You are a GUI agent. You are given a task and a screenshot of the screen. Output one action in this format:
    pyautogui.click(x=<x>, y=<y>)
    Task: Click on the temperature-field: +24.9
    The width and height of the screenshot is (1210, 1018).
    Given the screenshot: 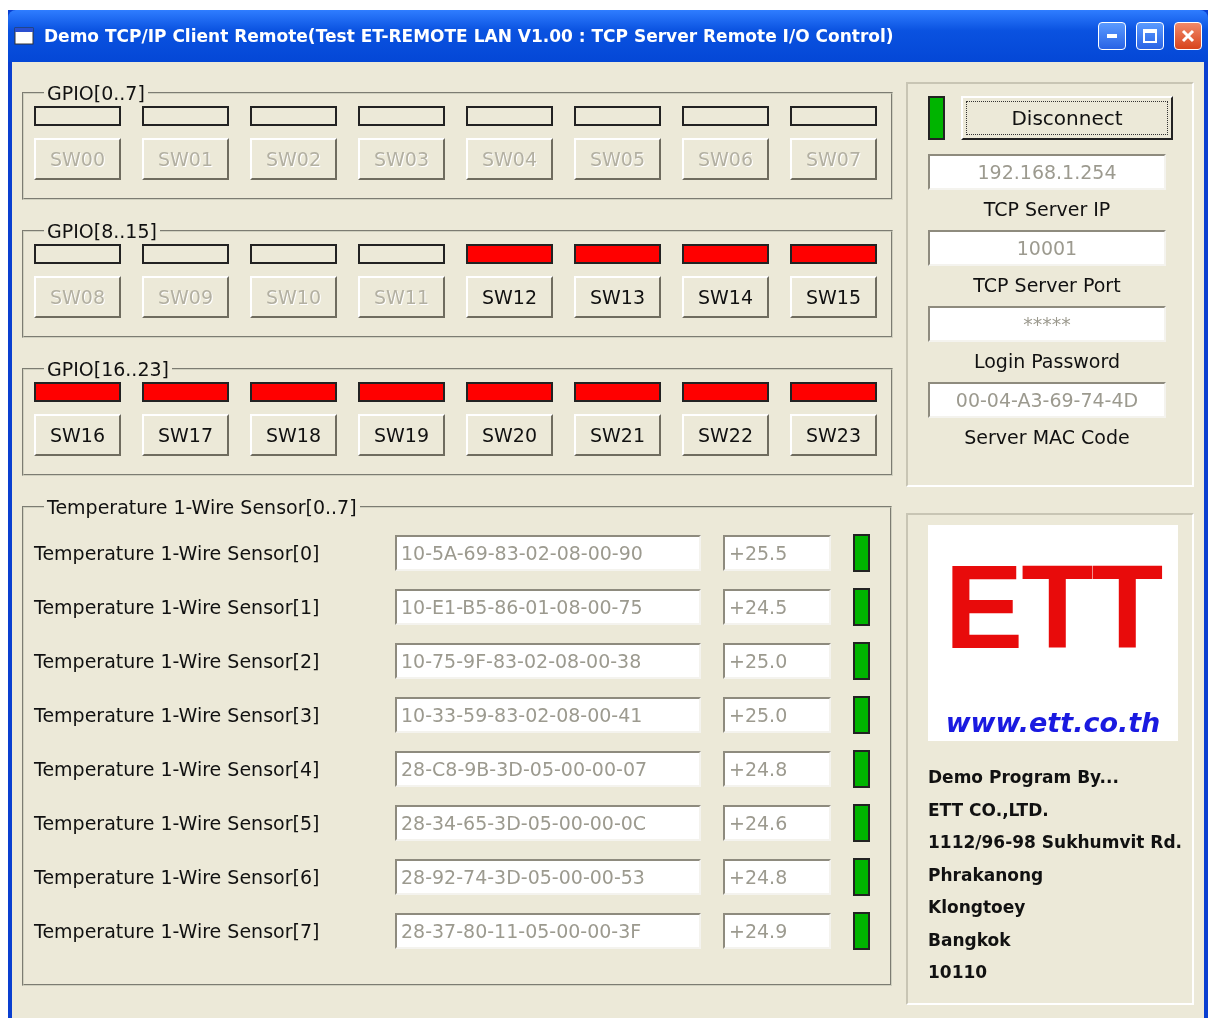 What is the action you would take?
    pyautogui.click(x=777, y=931)
    